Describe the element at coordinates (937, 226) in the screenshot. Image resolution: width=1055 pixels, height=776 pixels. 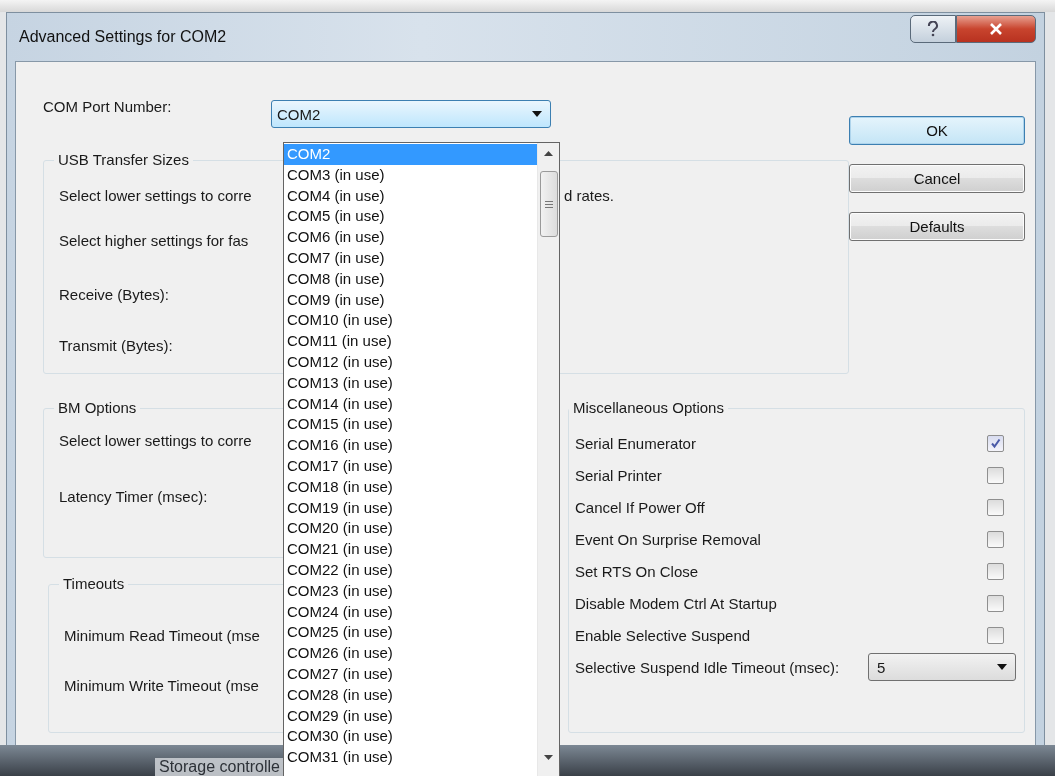
I see `dialog-button: Defaults` at that location.